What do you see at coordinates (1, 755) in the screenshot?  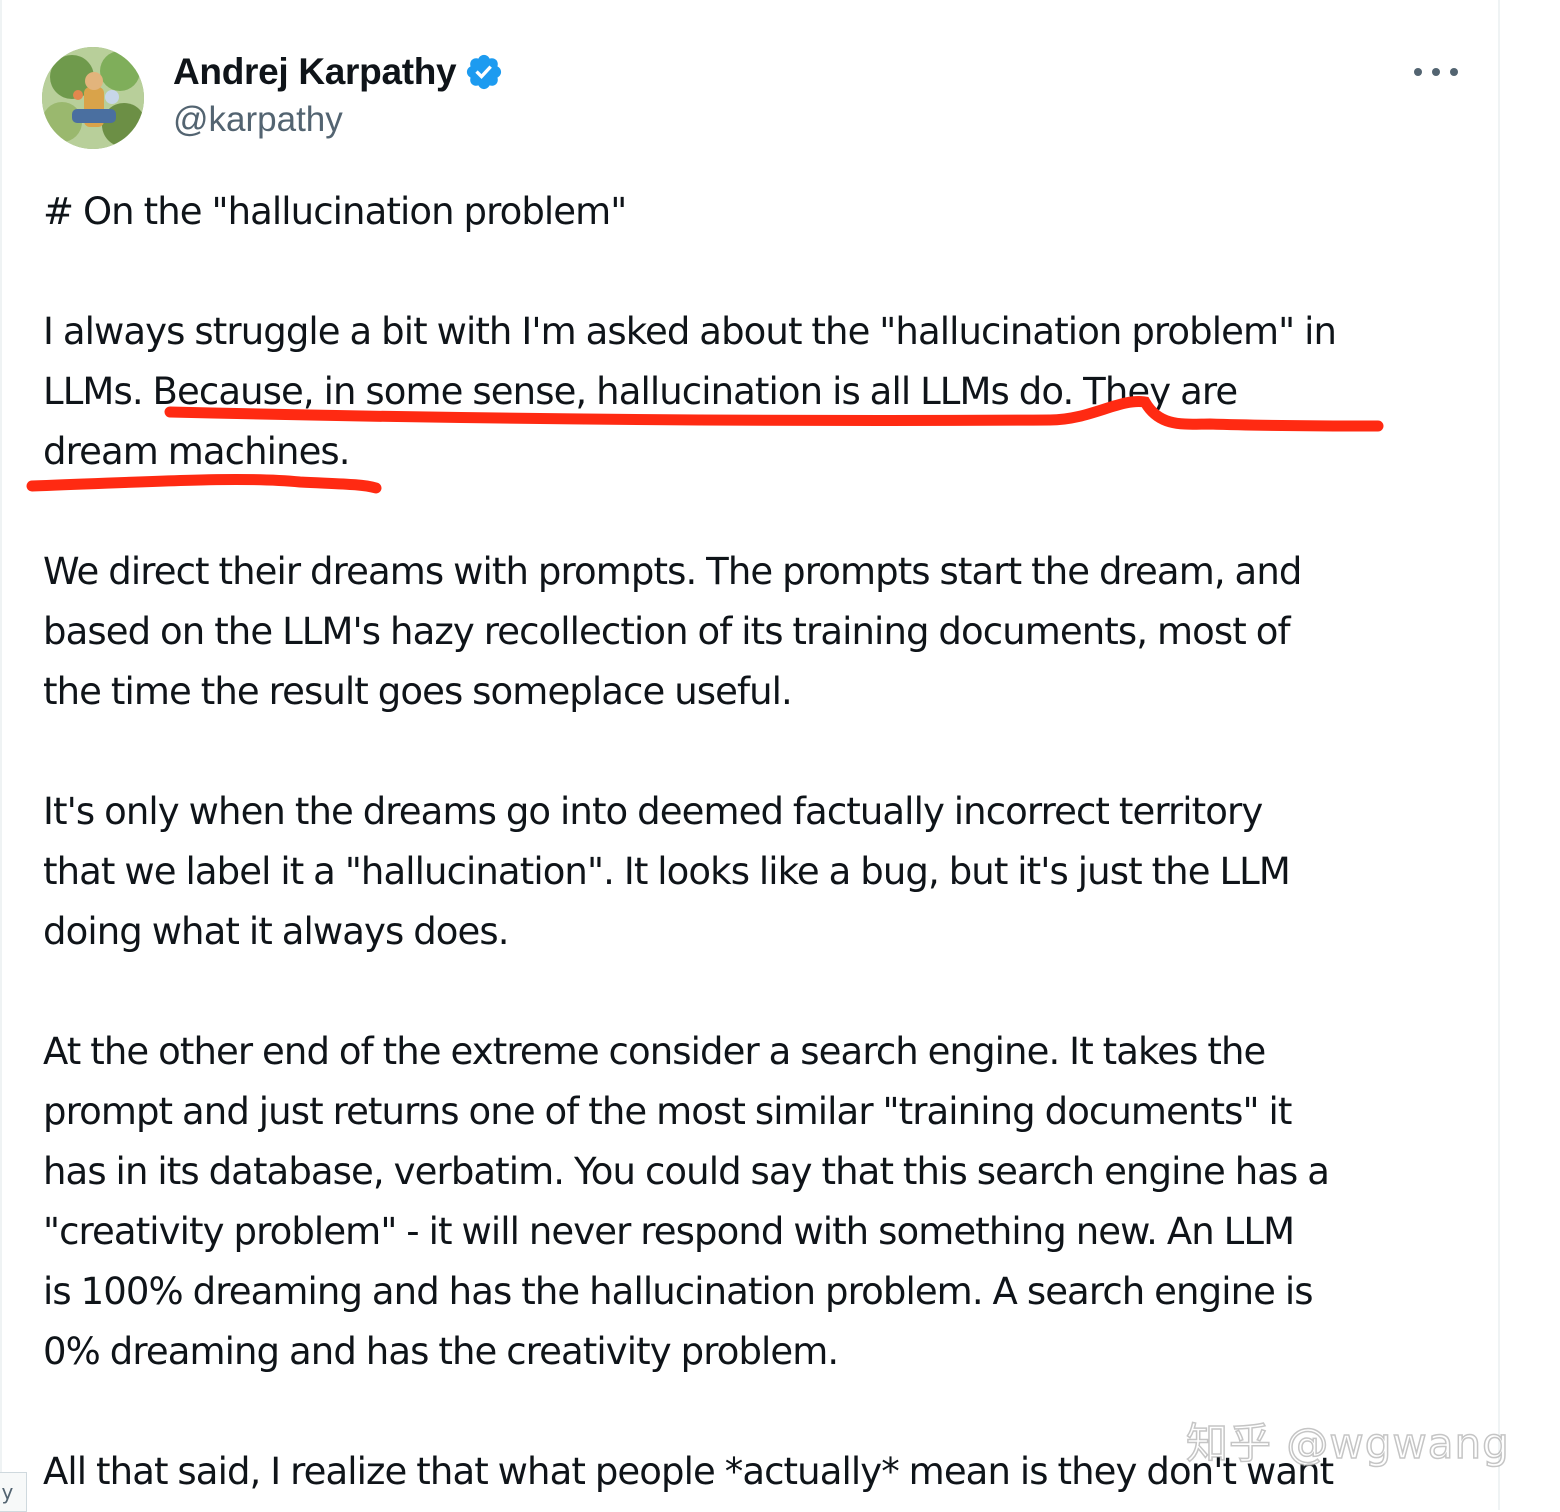 I see `left-divider` at bounding box center [1, 755].